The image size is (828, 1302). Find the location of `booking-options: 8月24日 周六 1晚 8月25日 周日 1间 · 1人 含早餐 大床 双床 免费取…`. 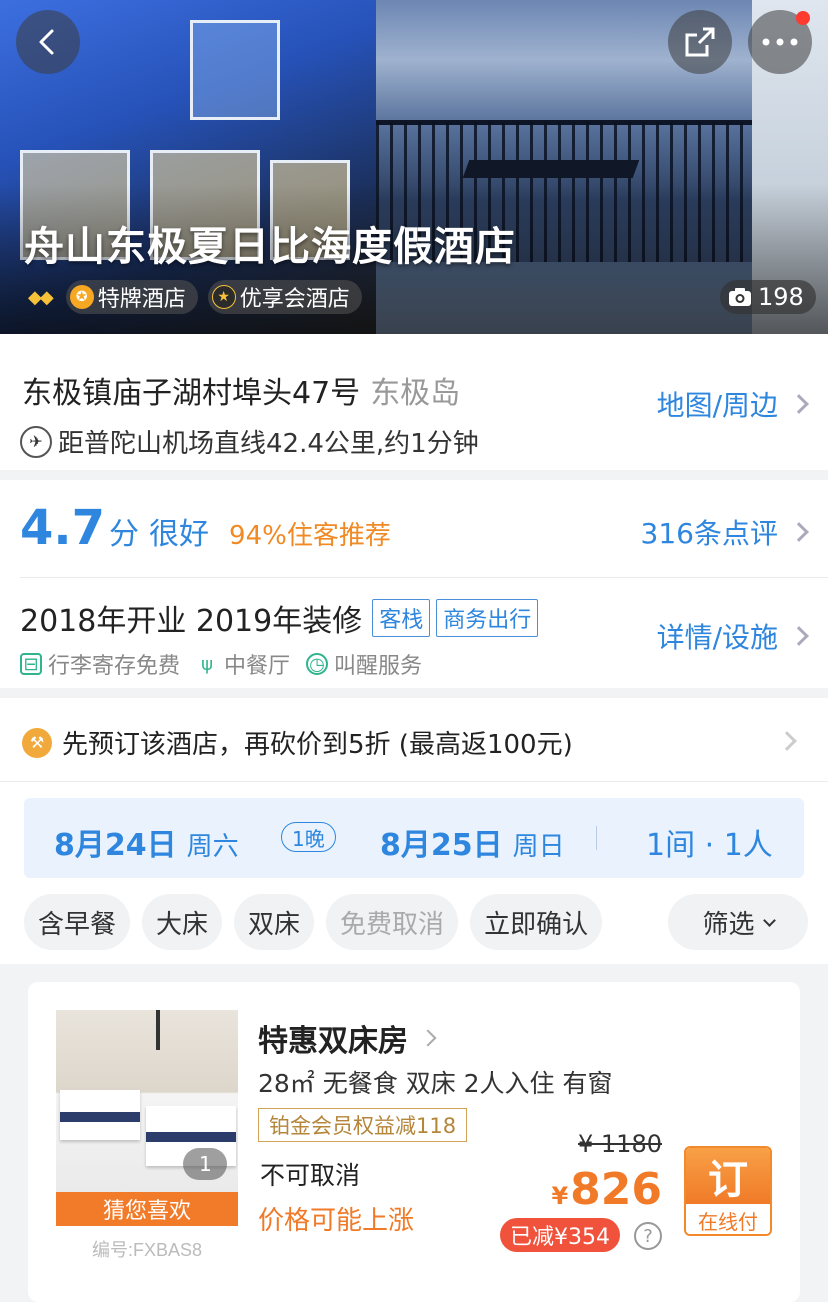

booking-options: 8月24日 周六 1晚 8月25日 周日 1间 · 1人 含早餐 大床 双床 免费取… is located at coordinates (414, 873).